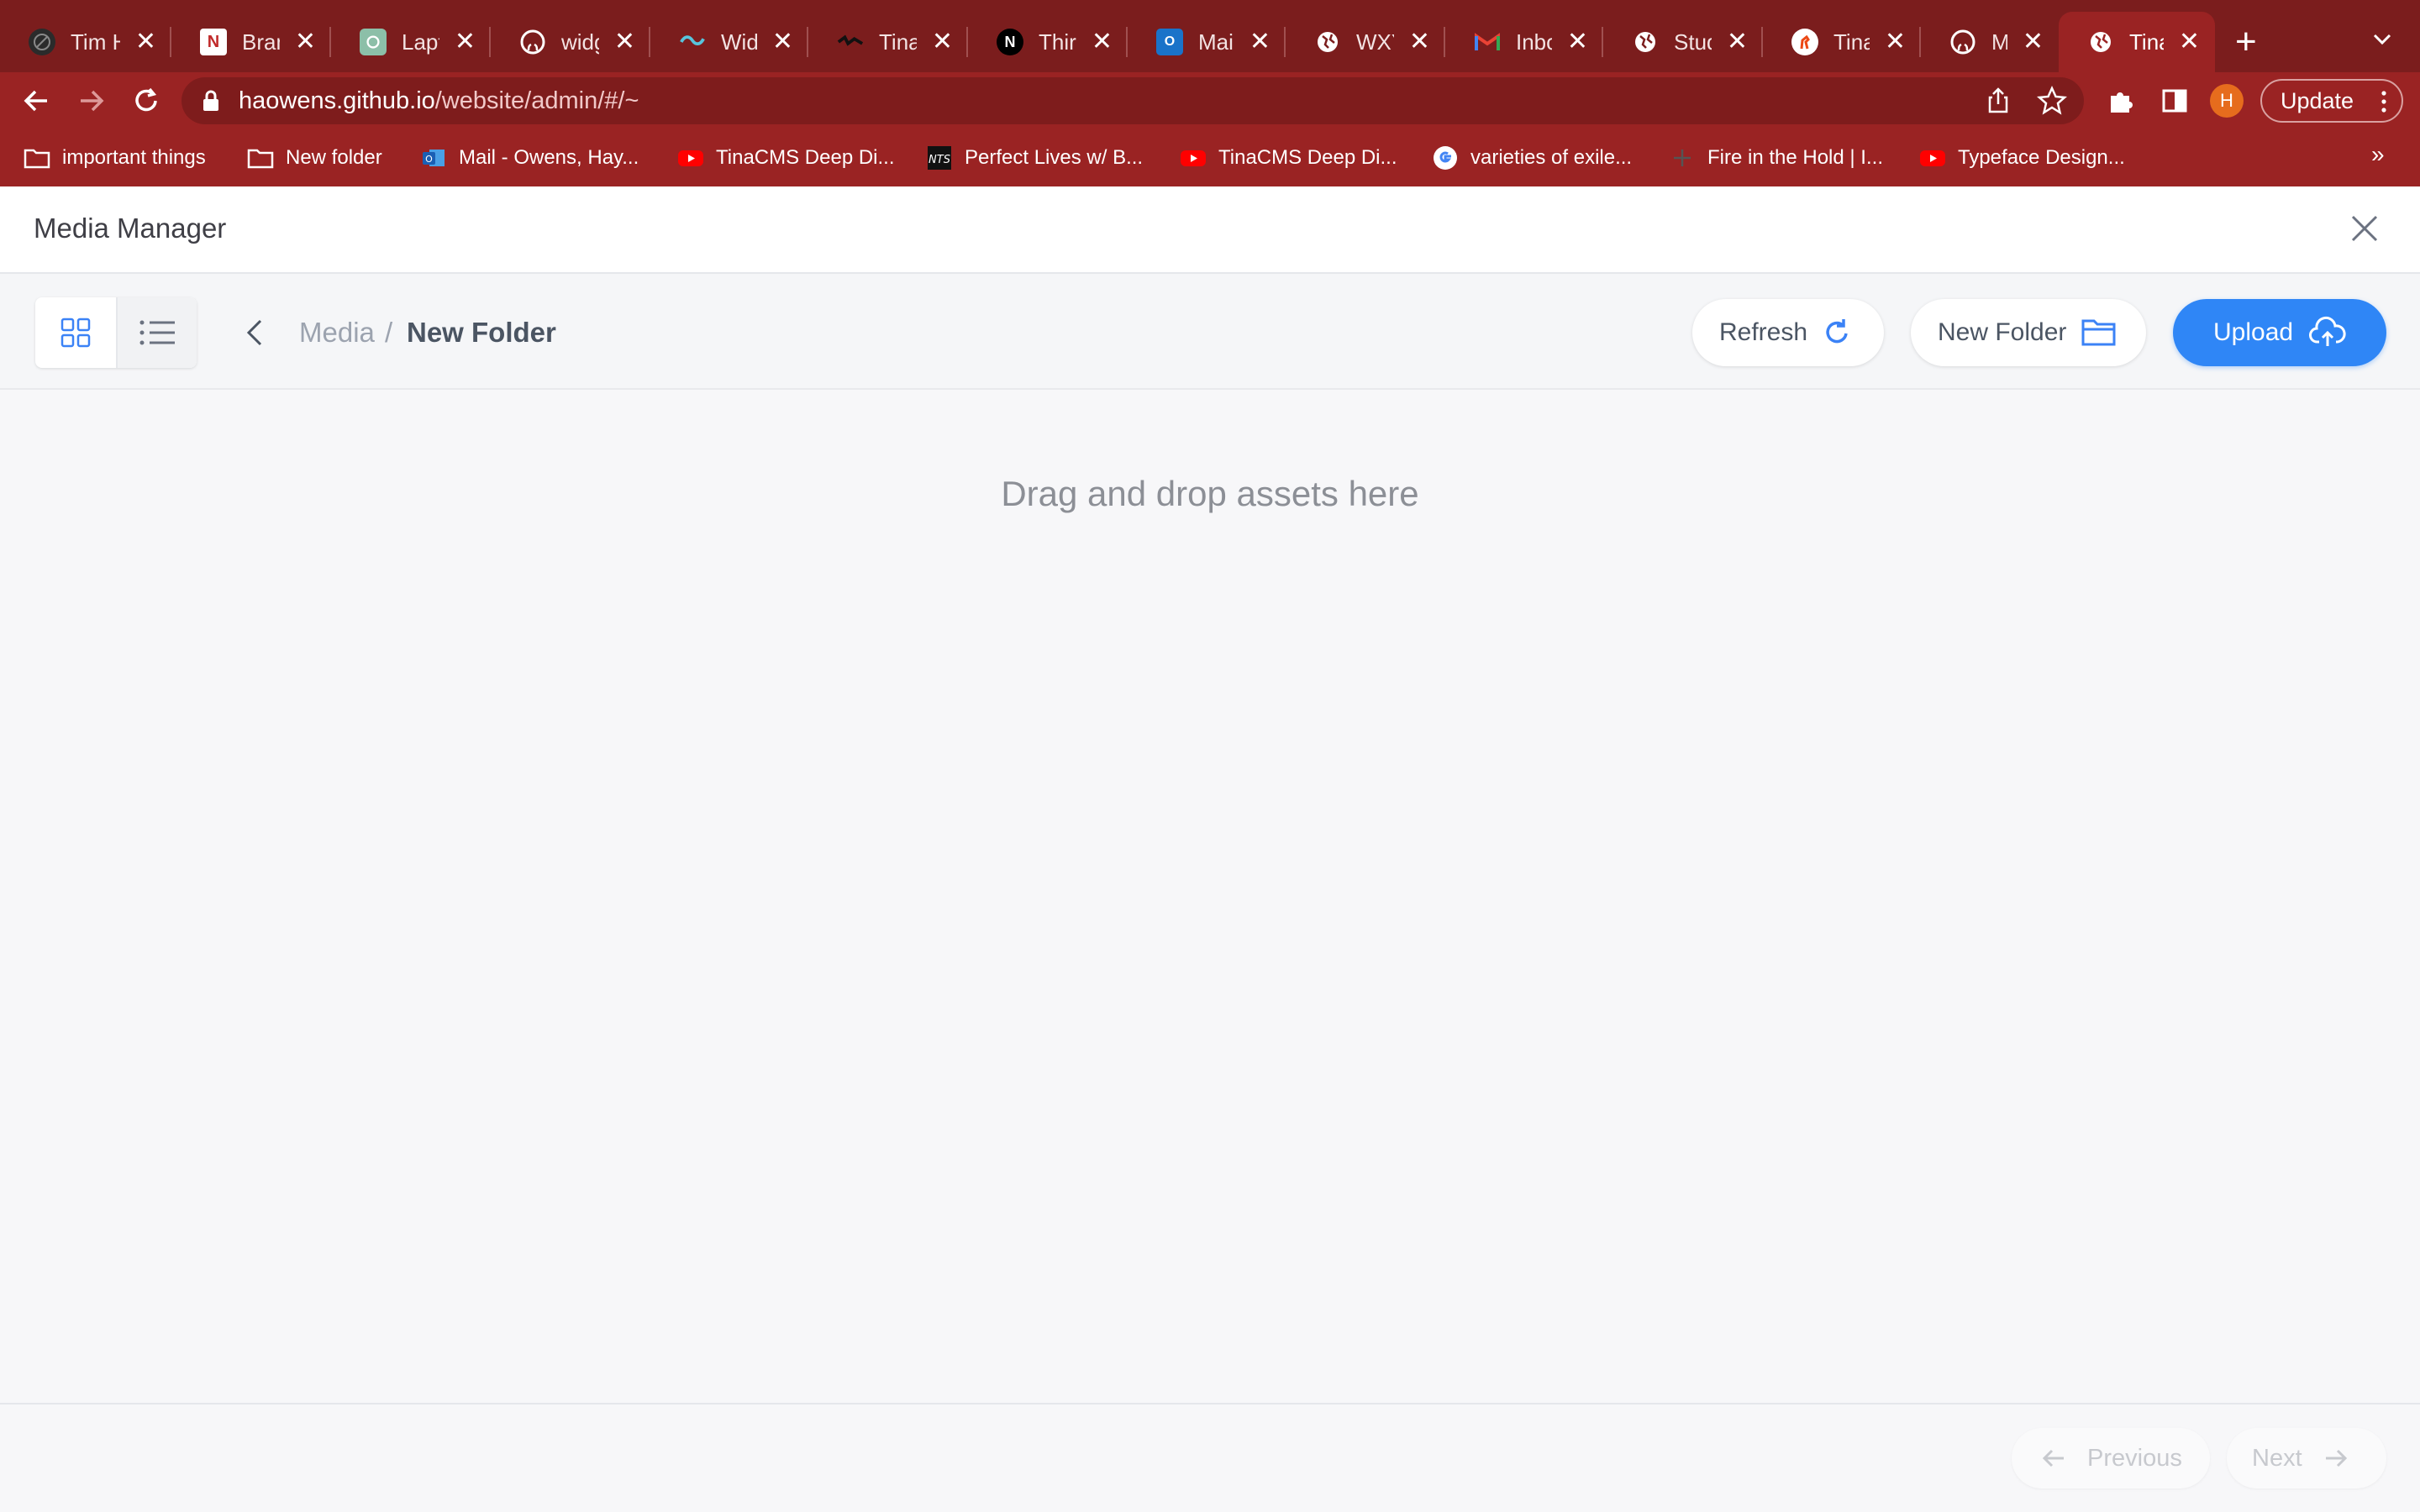 The width and height of the screenshot is (2420, 1512). I want to click on browser-tab: O Mail ✕, so click(1207, 42).